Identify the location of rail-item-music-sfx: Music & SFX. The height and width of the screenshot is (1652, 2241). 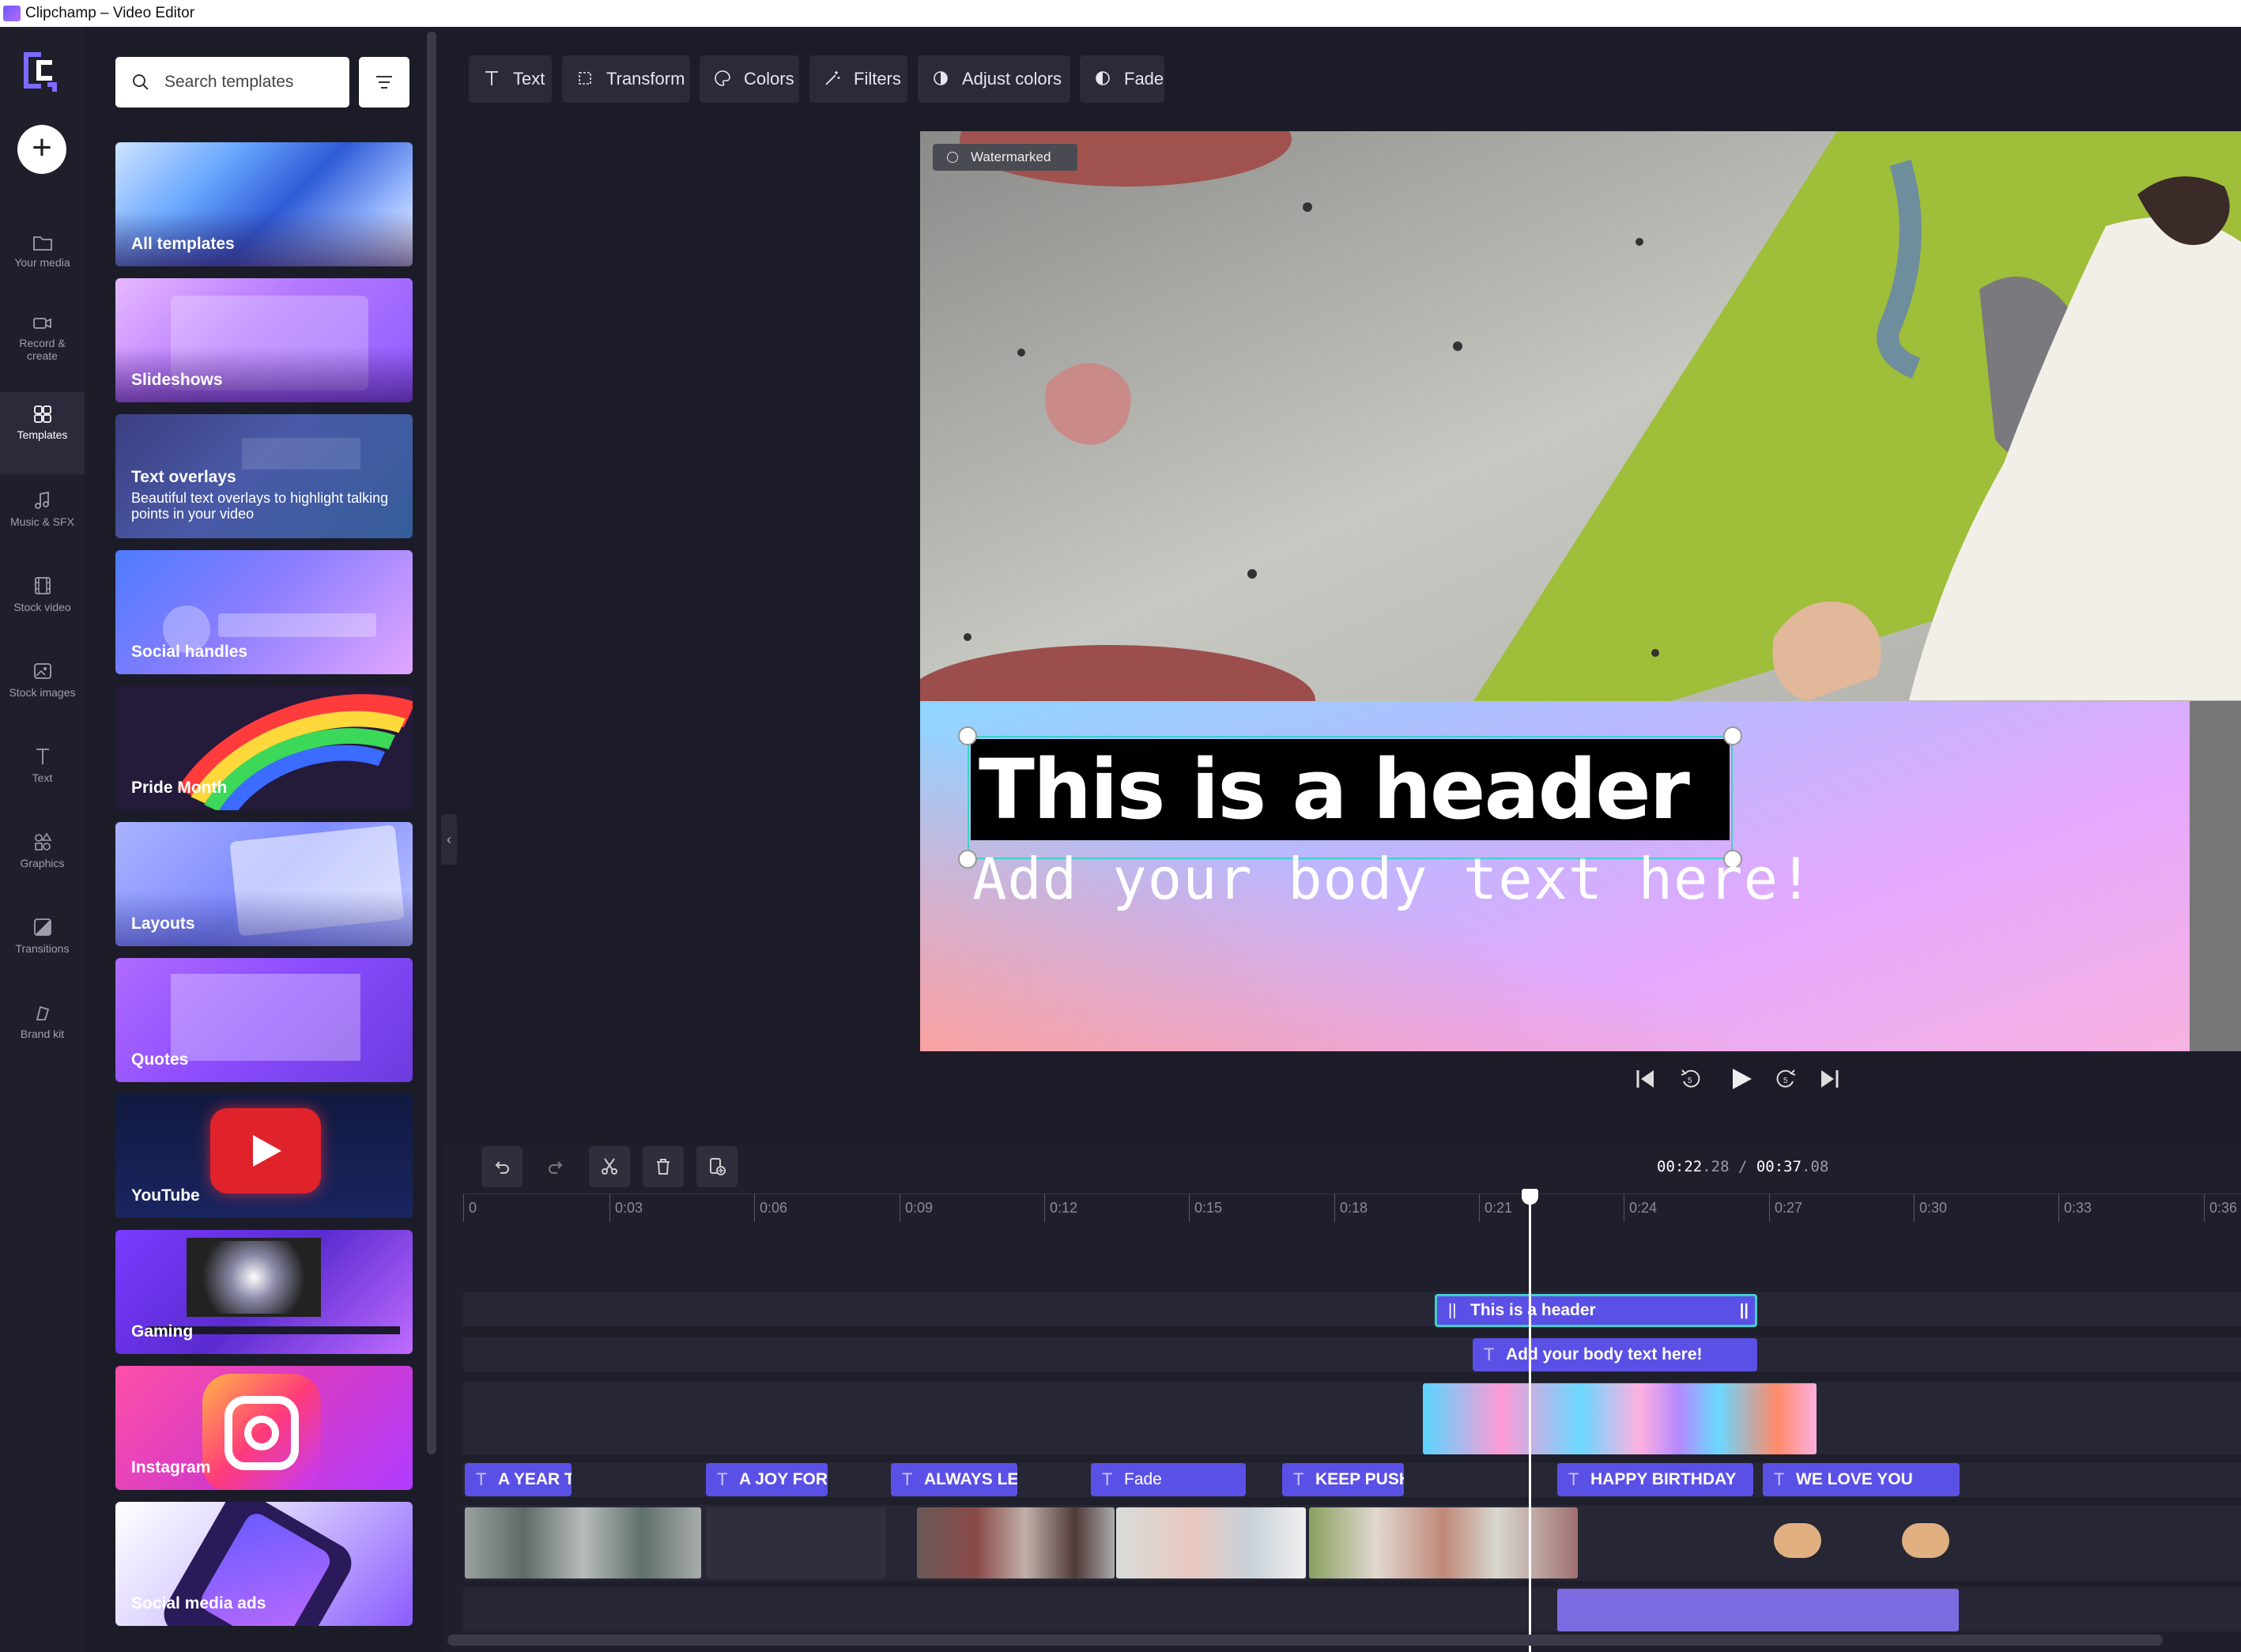
(42, 518).